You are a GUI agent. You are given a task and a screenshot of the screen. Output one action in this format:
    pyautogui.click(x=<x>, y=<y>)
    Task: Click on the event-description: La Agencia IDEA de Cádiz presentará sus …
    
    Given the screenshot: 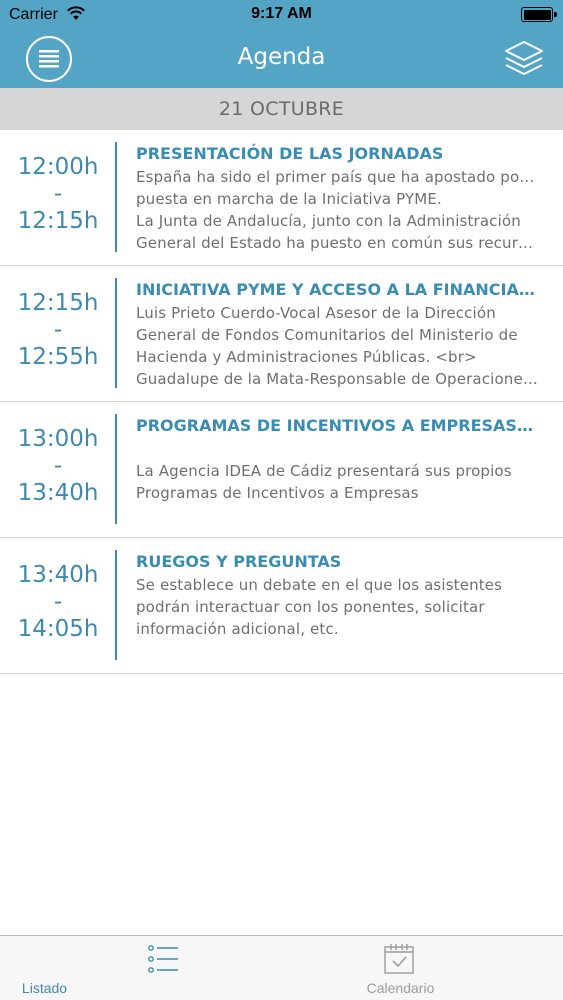 What is the action you would take?
    pyautogui.click(x=337, y=471)
    